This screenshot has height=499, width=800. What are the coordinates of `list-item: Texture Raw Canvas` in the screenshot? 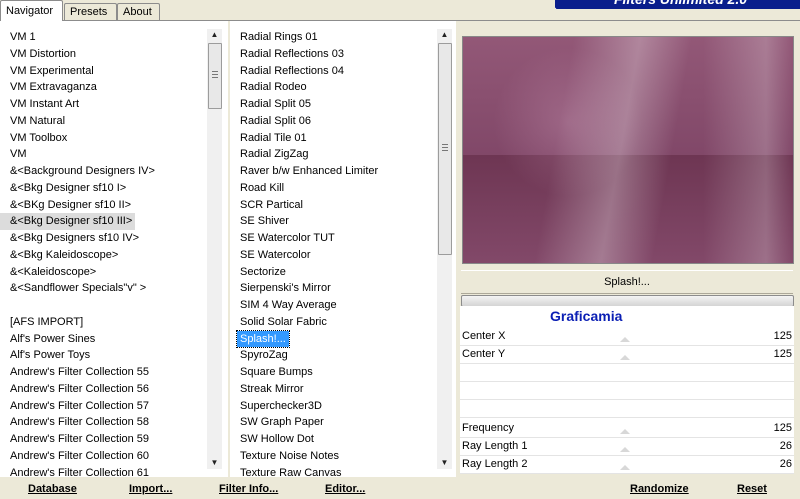 It's located at (333, 471).